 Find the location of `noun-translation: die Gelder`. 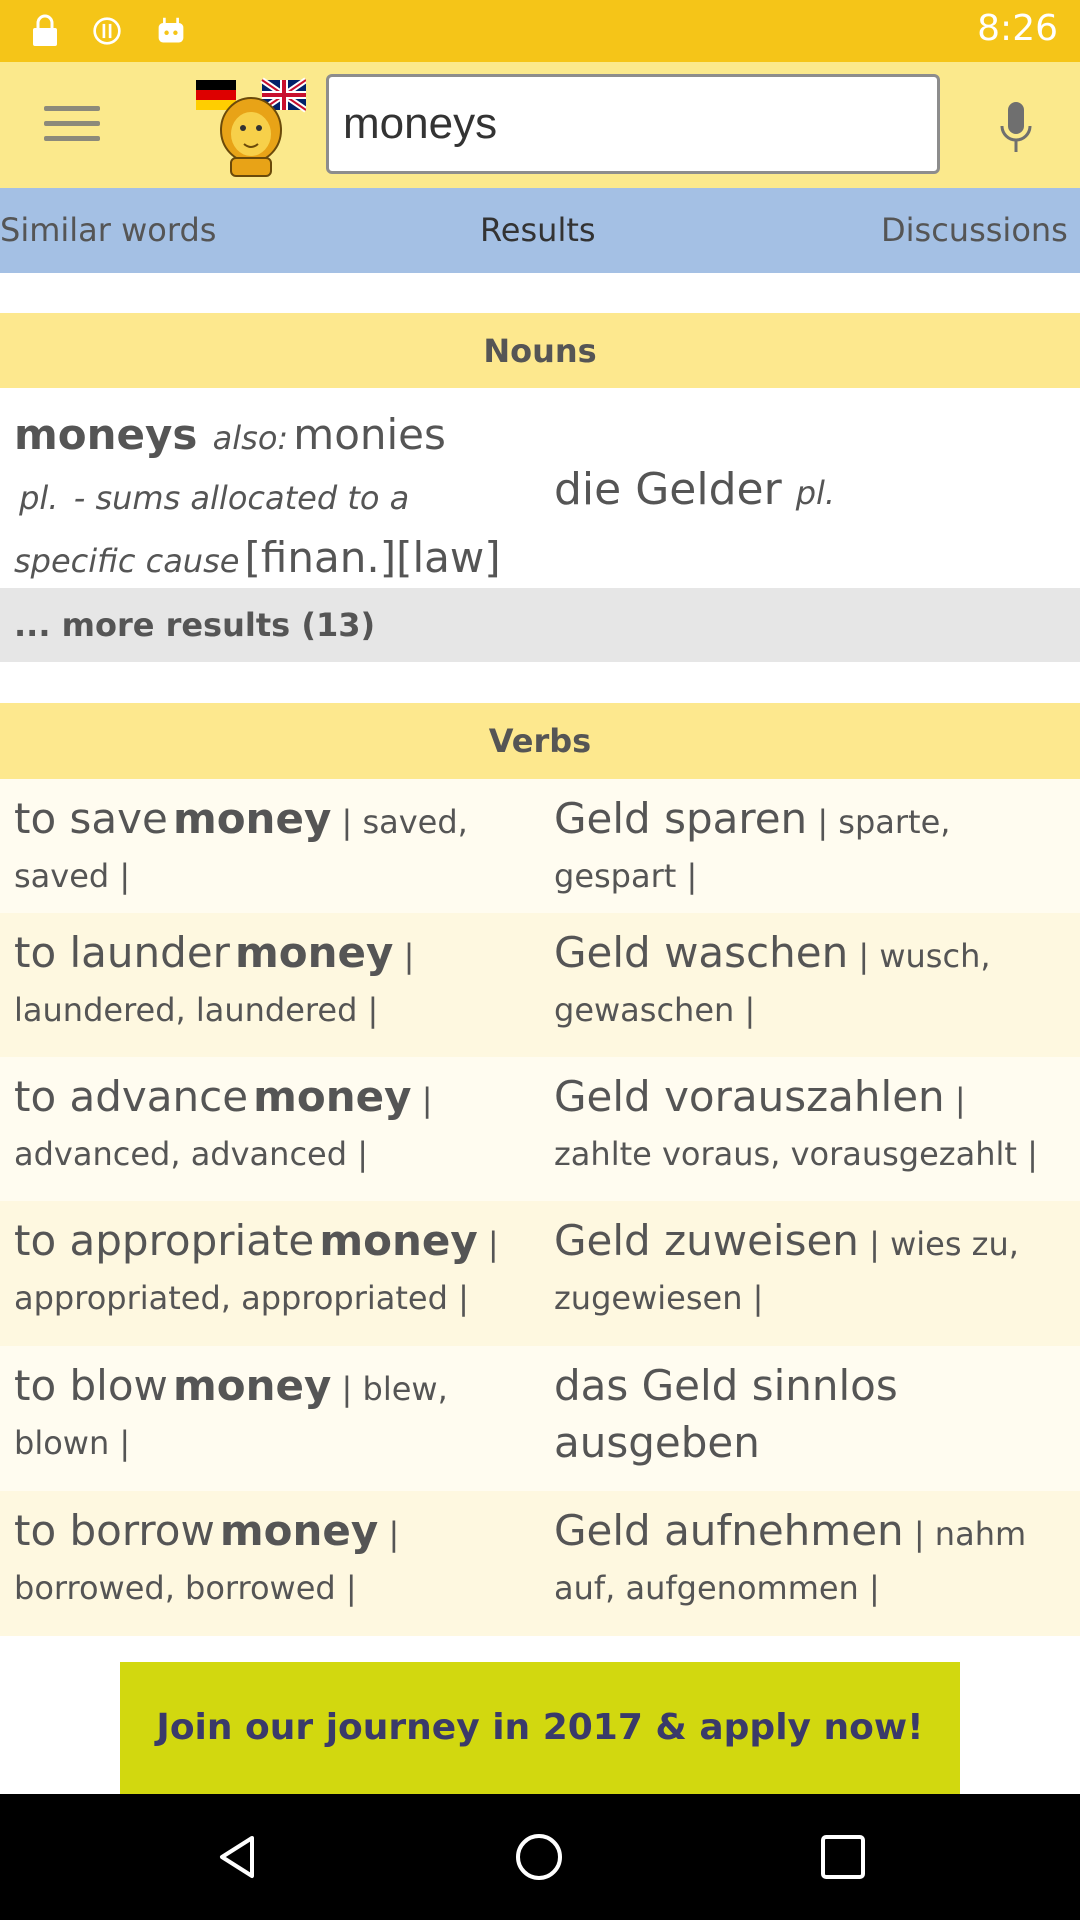

noun-translation: die Gelder is located at coordinates (668, 489).